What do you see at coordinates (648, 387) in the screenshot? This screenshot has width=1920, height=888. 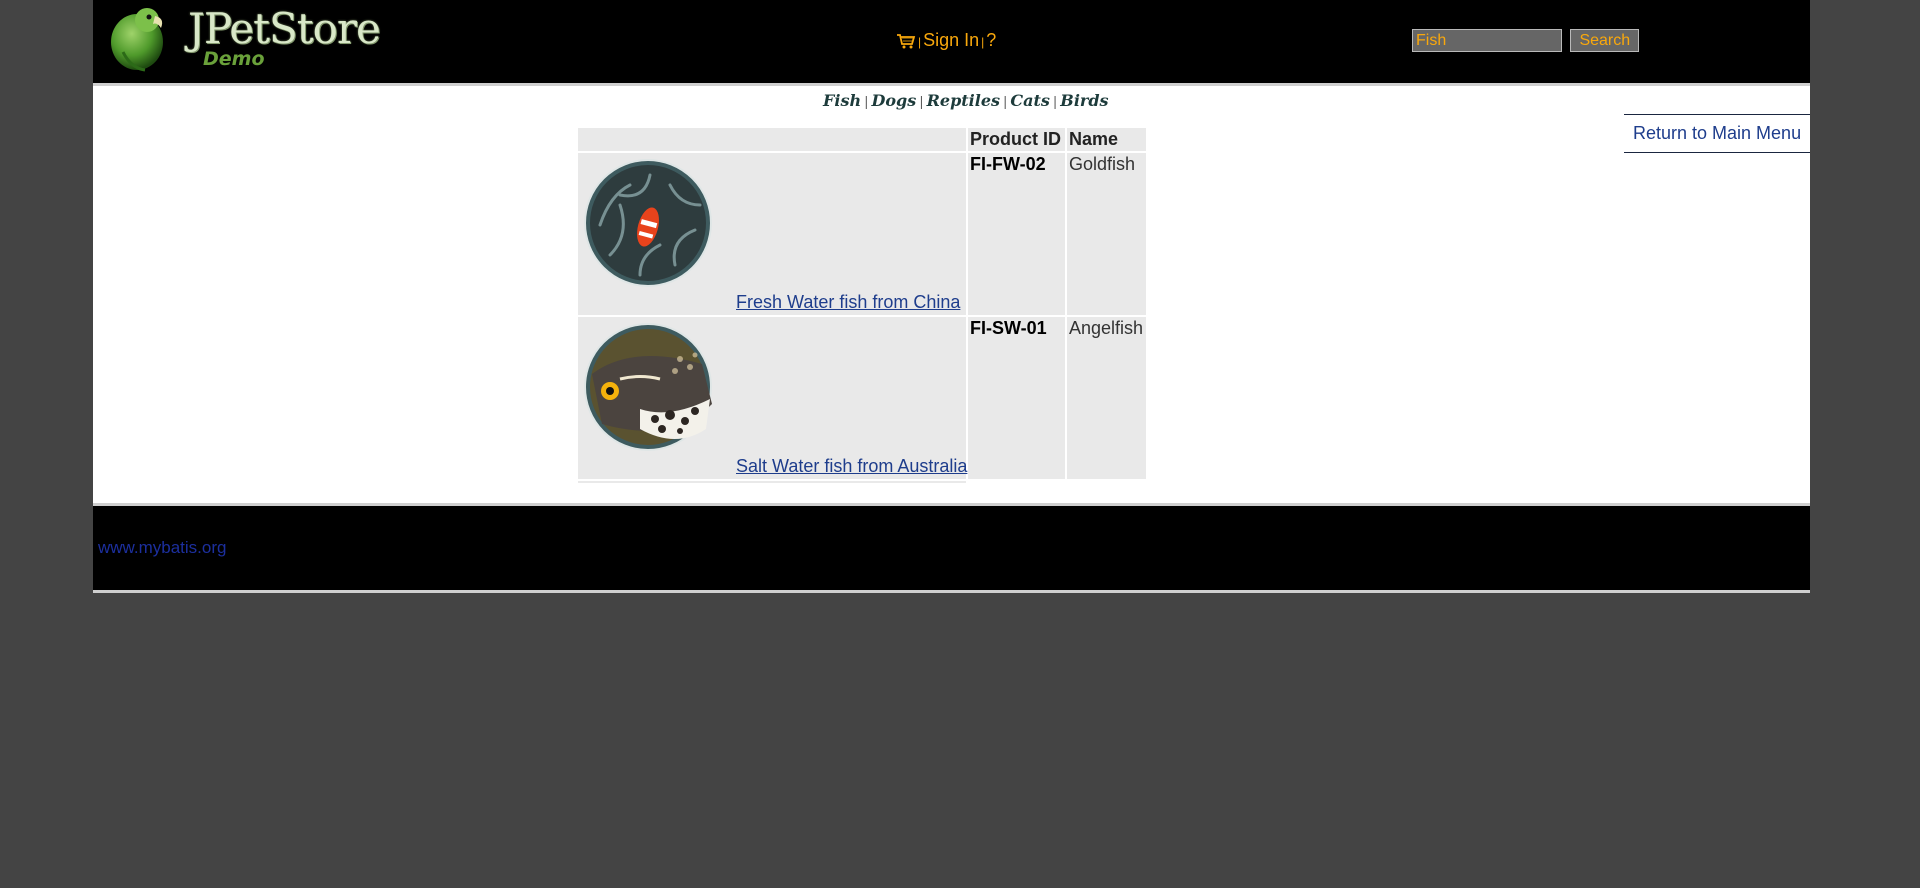 I see `triggerfish-image` at bounding box center [648, 387].